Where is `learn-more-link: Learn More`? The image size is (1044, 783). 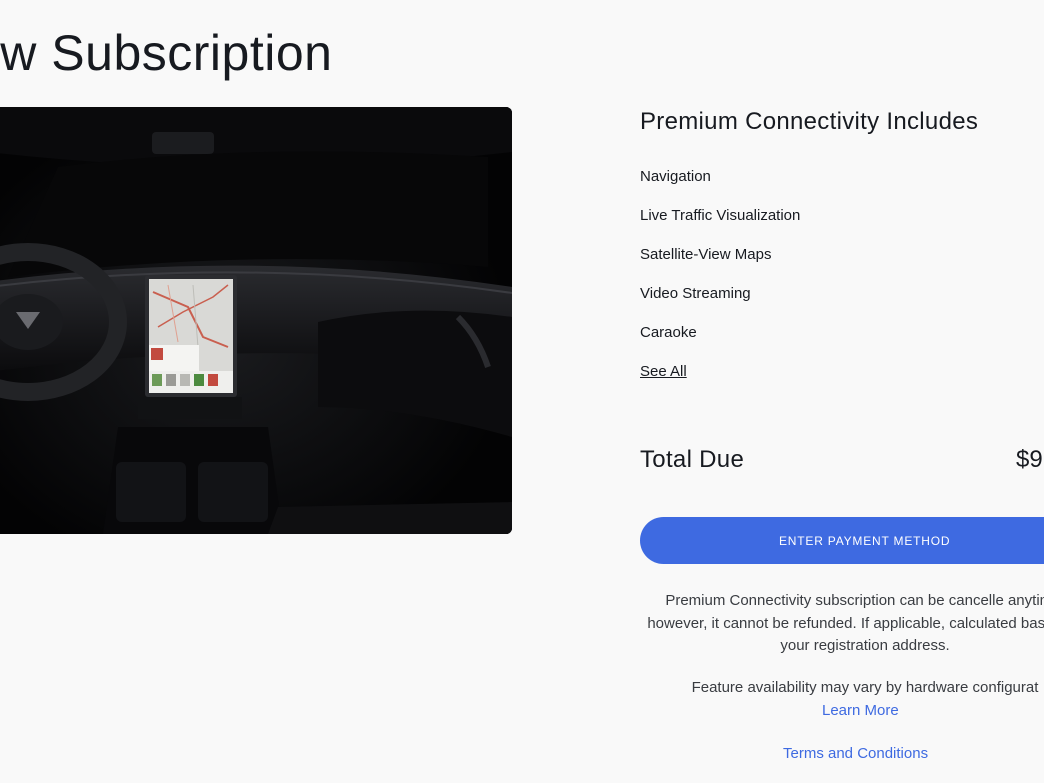 learn-more-link: Learn More is located at coordinates (860, 711).